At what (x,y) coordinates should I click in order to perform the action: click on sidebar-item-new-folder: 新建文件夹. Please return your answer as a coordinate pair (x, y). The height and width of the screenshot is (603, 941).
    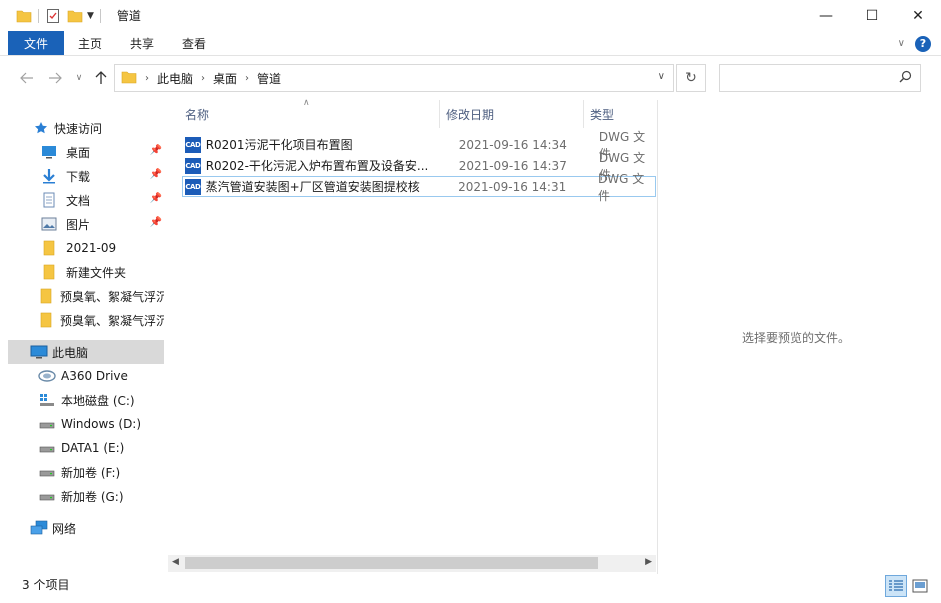
    Looking at the image, I should click on (86, 272).